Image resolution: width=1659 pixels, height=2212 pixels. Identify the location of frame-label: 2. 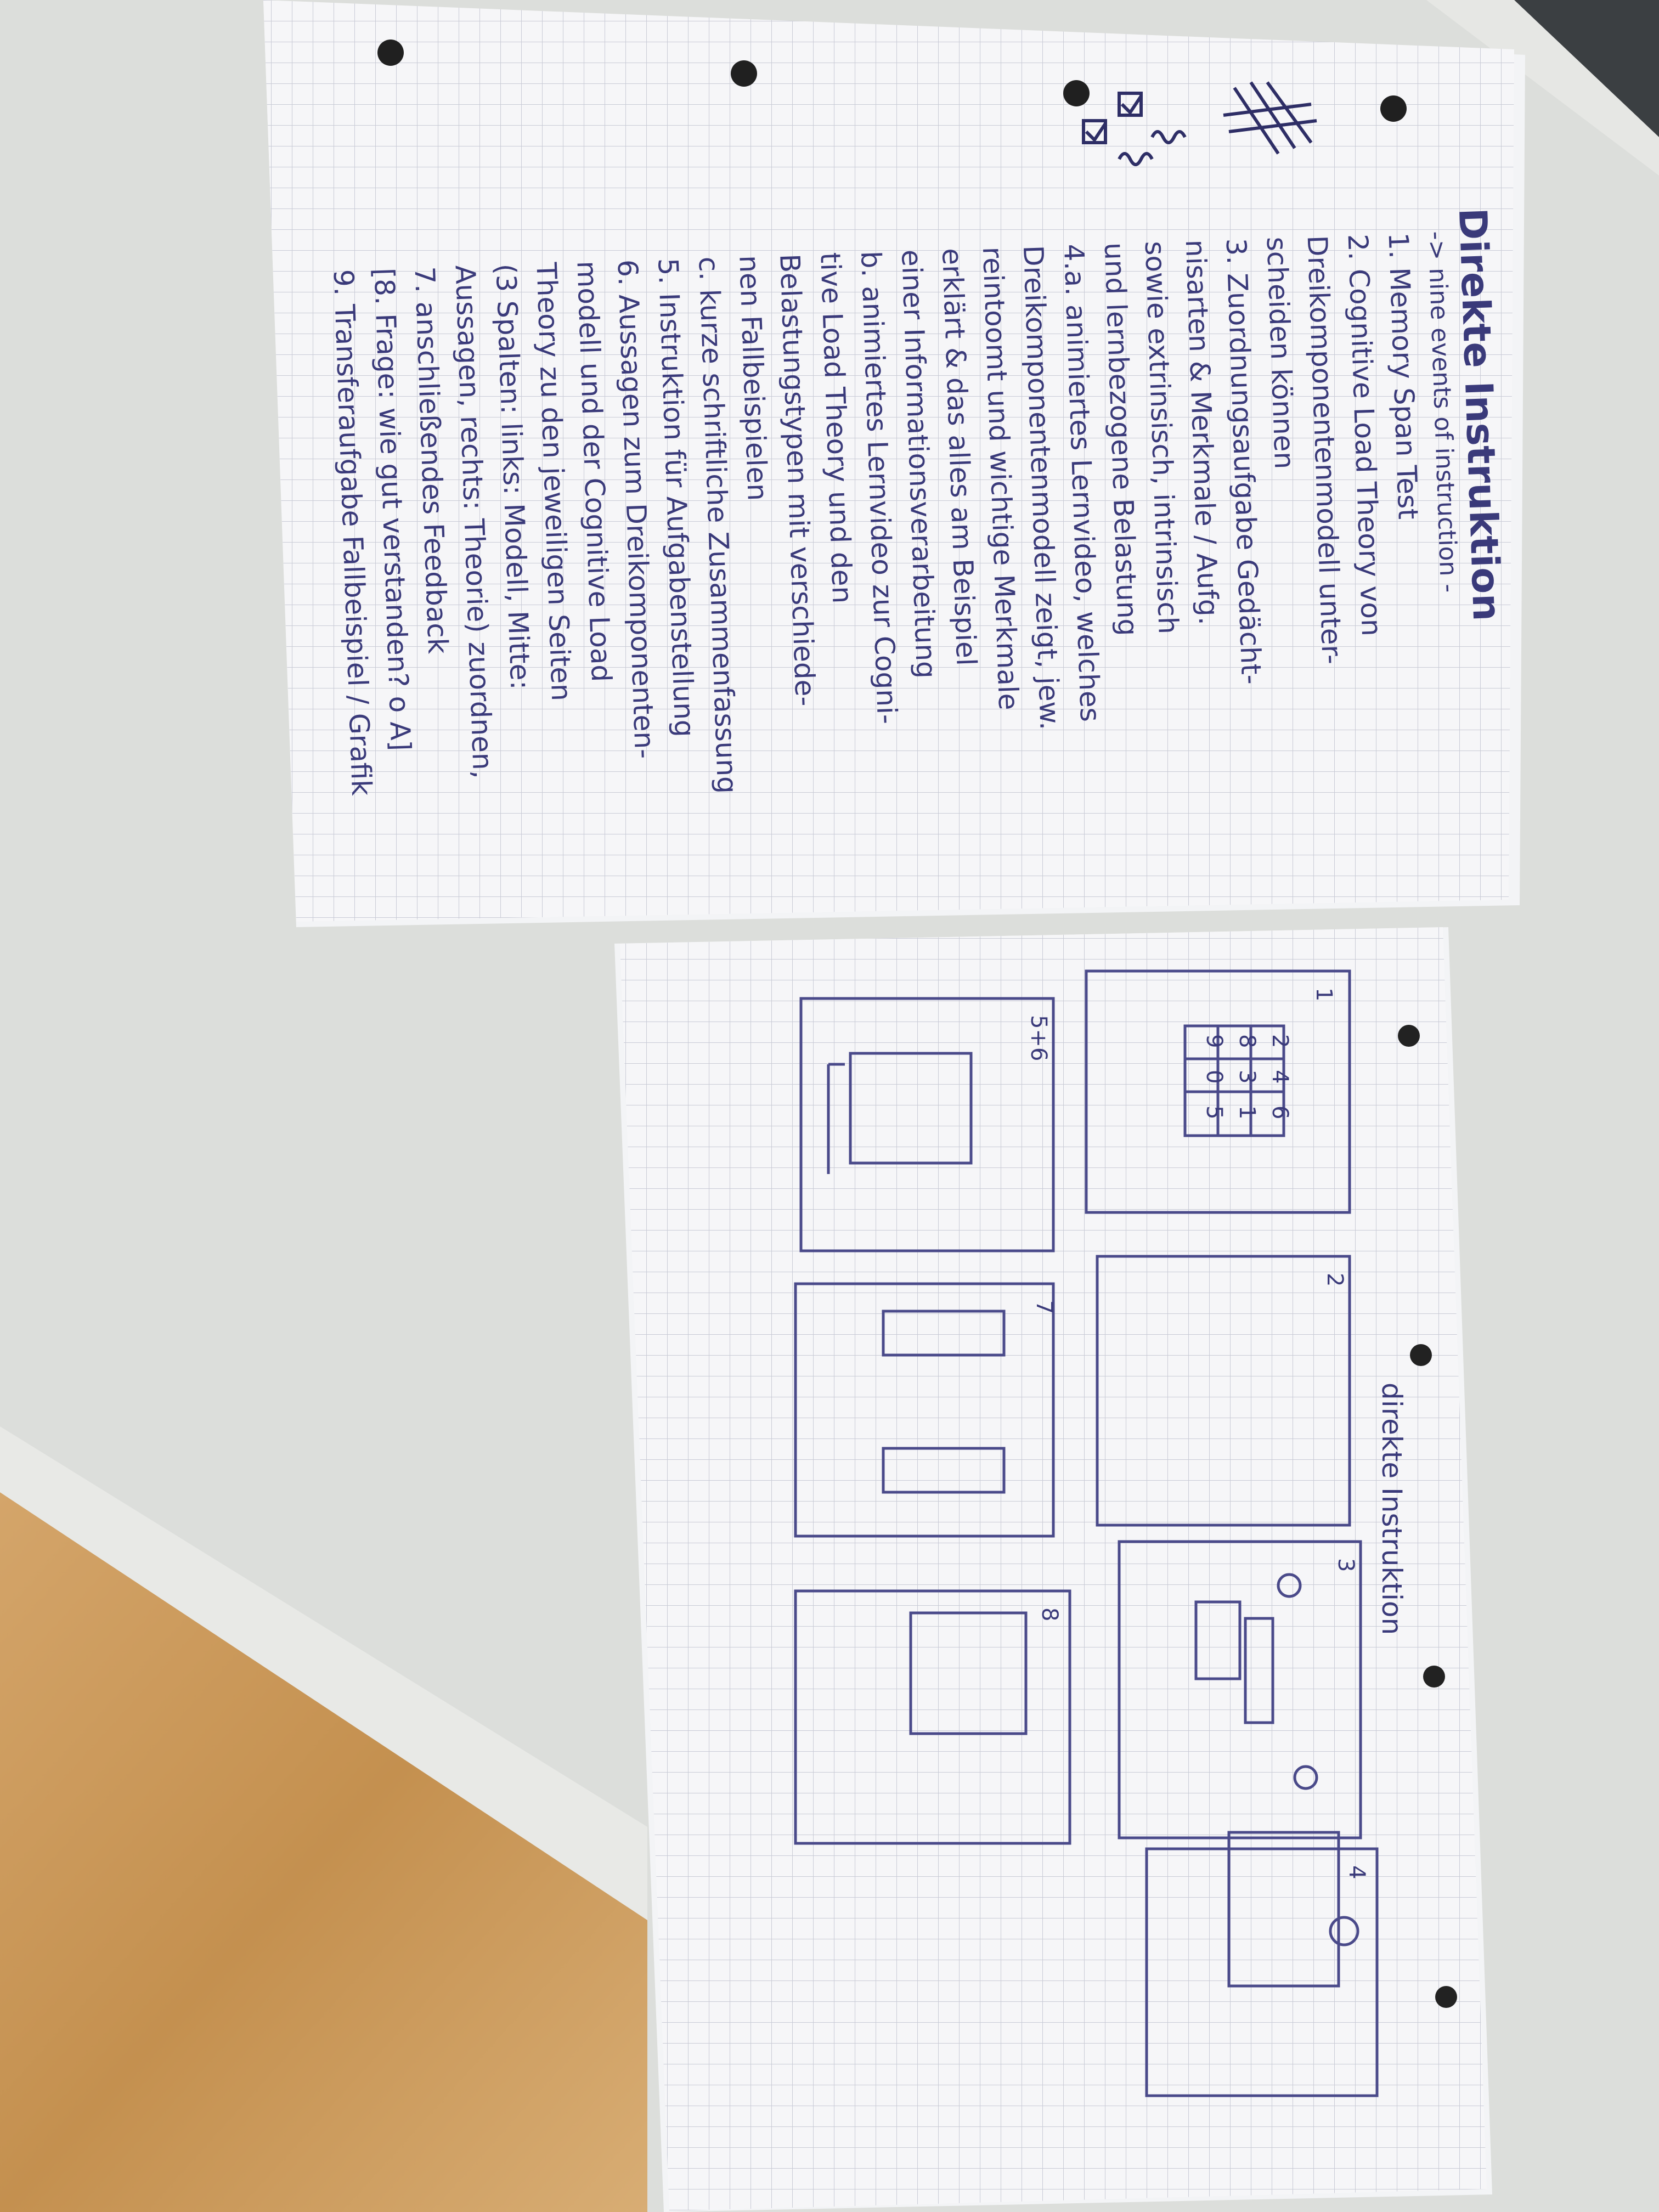
(1335, 1279).